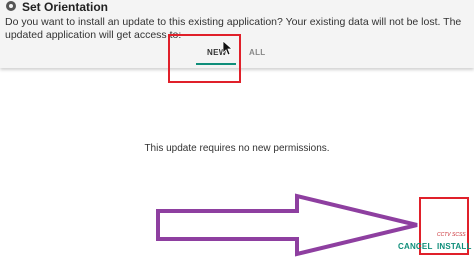 The height and width of the screenshot is (257, 474). What do you see at coordinates (237, 148) in the screenshot?
I see `permissions-message: This update requires no new permissions.` at bounding box center [237, 148].